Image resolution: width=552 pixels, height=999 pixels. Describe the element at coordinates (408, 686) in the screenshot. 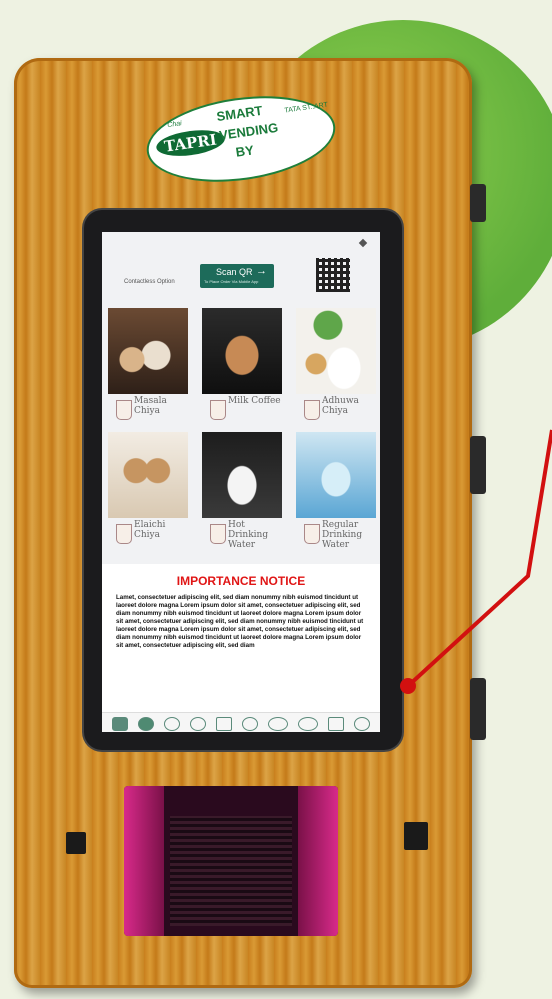

I see `callout-dot` at that location.